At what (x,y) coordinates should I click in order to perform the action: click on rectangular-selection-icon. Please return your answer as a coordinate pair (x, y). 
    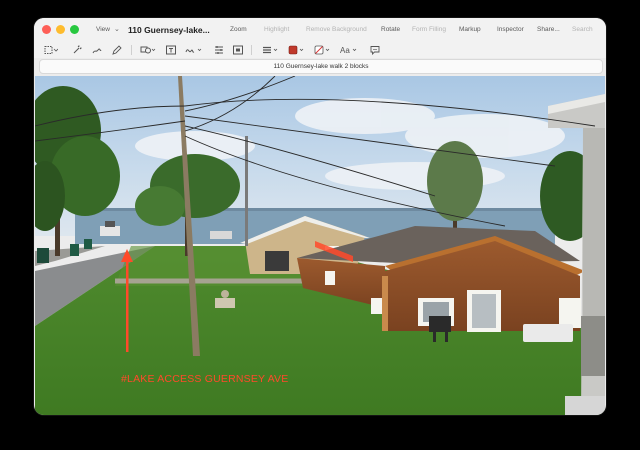
    Looking at the image, I should click on (51, 50).